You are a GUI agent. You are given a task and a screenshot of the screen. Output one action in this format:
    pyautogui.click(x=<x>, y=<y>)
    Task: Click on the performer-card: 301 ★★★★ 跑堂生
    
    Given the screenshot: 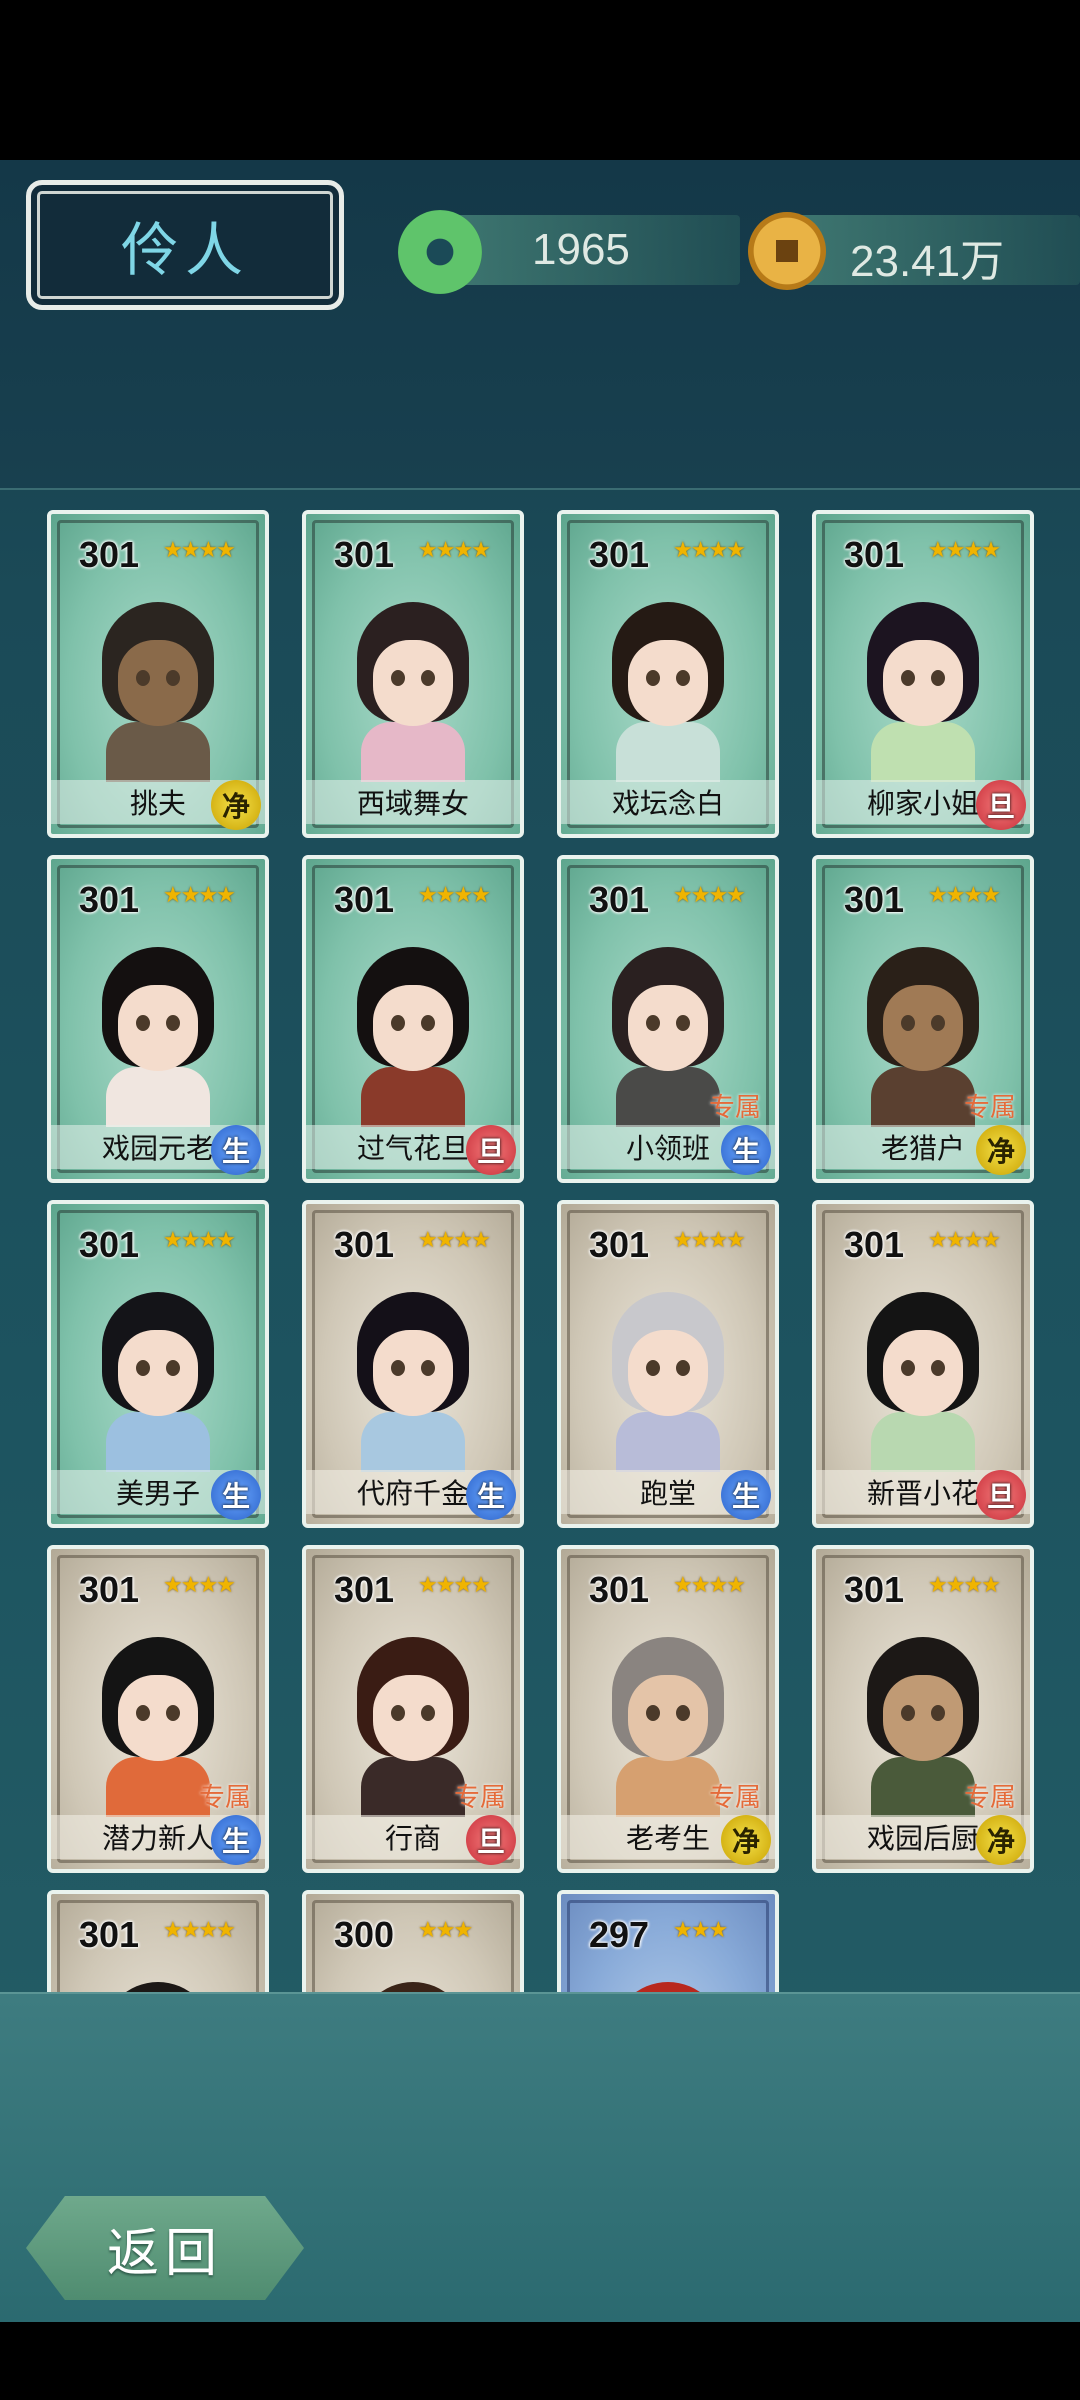 What is the action you would take?
    pyautogui.click(x=668, y=1364)
    